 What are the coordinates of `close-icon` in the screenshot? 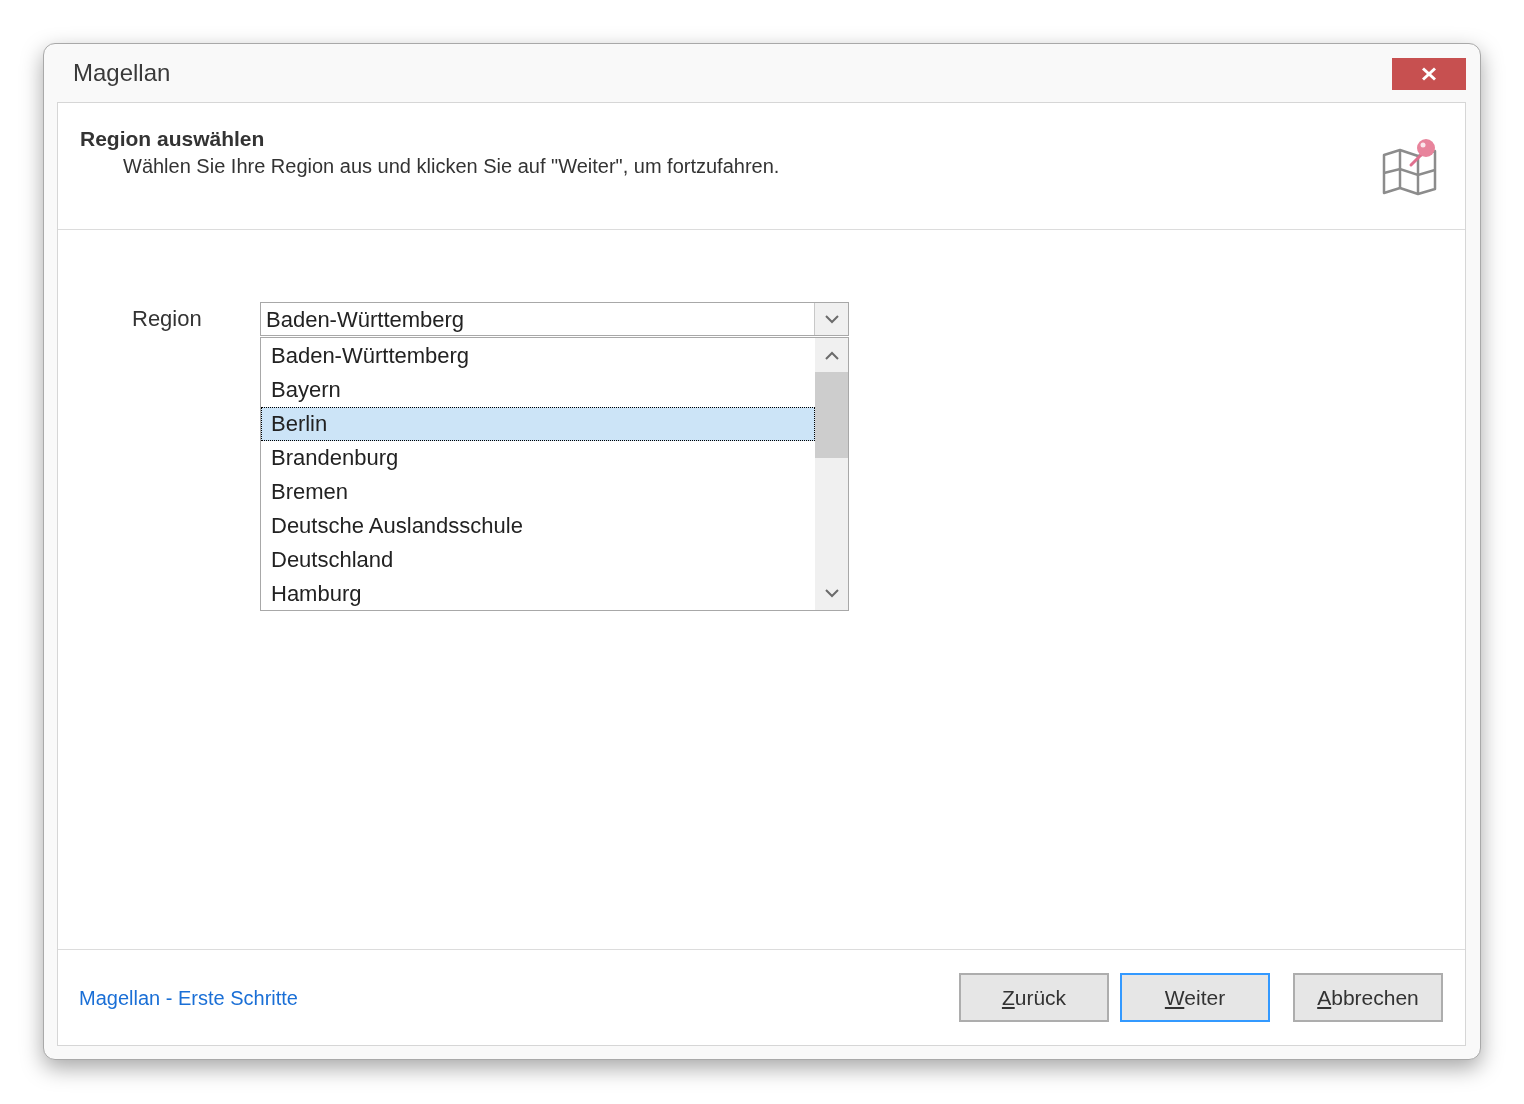 It's located at (1429, 74).